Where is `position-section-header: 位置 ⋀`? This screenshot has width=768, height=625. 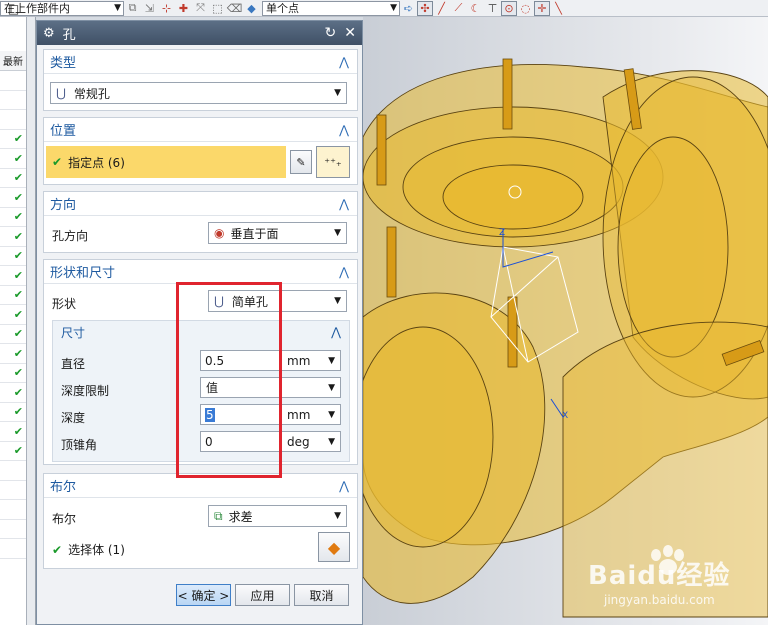 position-section-header: 位置 ⋀ is located at coordinates (200, 130).